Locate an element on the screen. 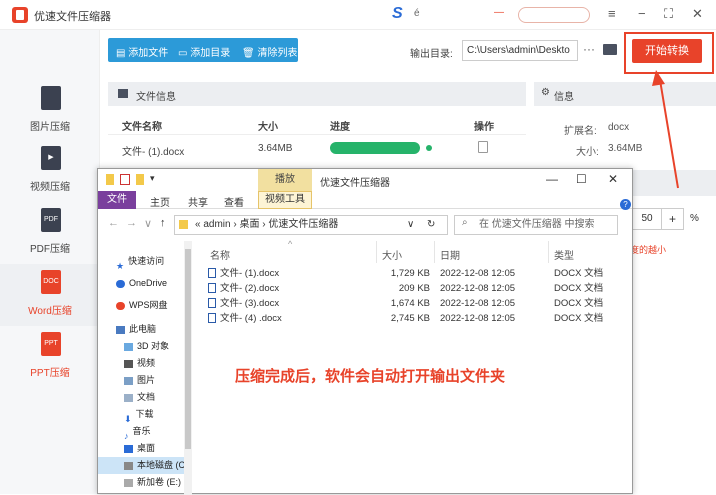 Image resolution: width=716 pixels, height=495 pixels. col-type: 类型 is located at coordinates (564, 254).